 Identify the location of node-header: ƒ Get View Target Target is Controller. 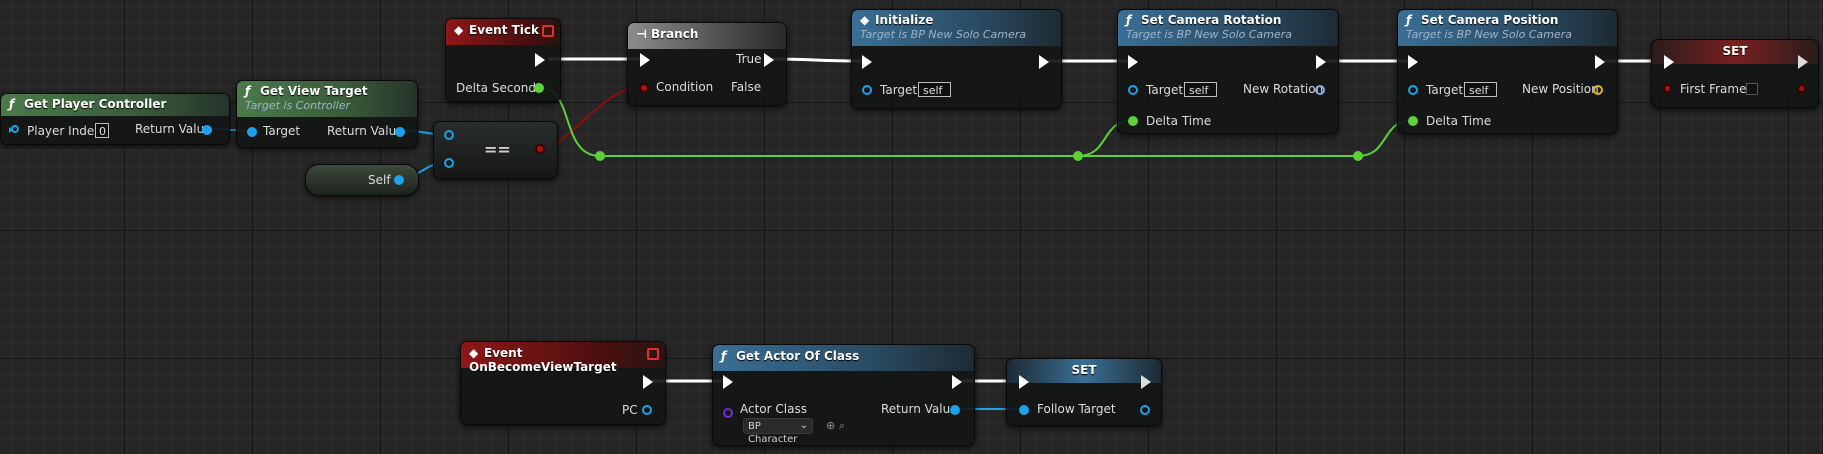
(327, 99).